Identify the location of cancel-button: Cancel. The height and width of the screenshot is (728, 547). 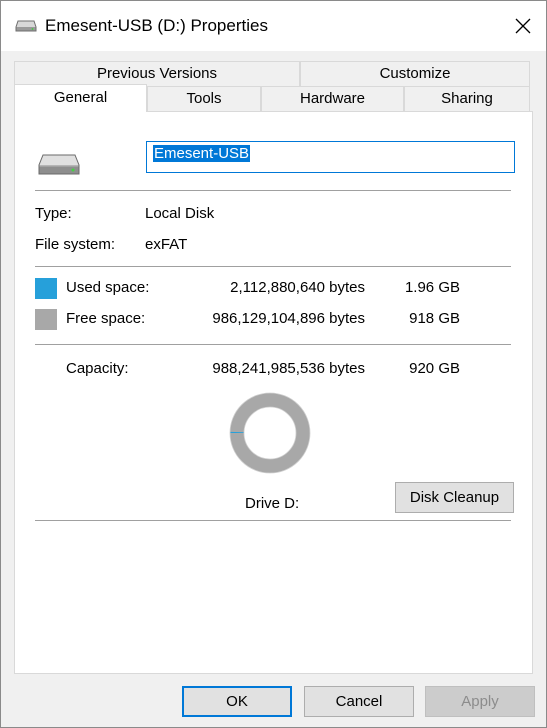
(359, 701).